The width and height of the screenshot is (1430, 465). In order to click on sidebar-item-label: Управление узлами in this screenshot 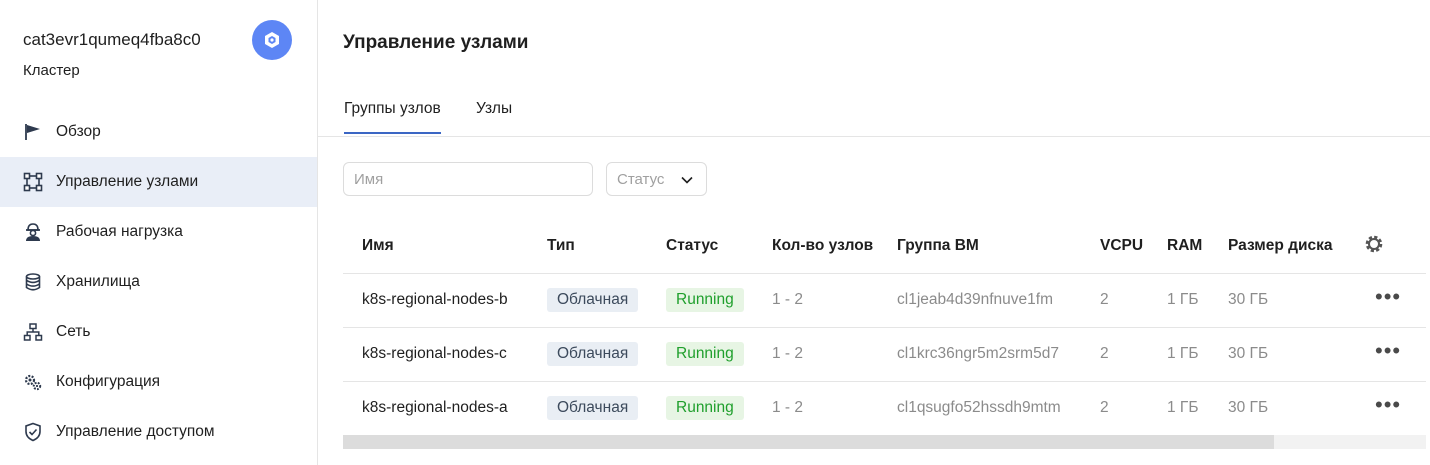, I will do `click(127, 181)`.